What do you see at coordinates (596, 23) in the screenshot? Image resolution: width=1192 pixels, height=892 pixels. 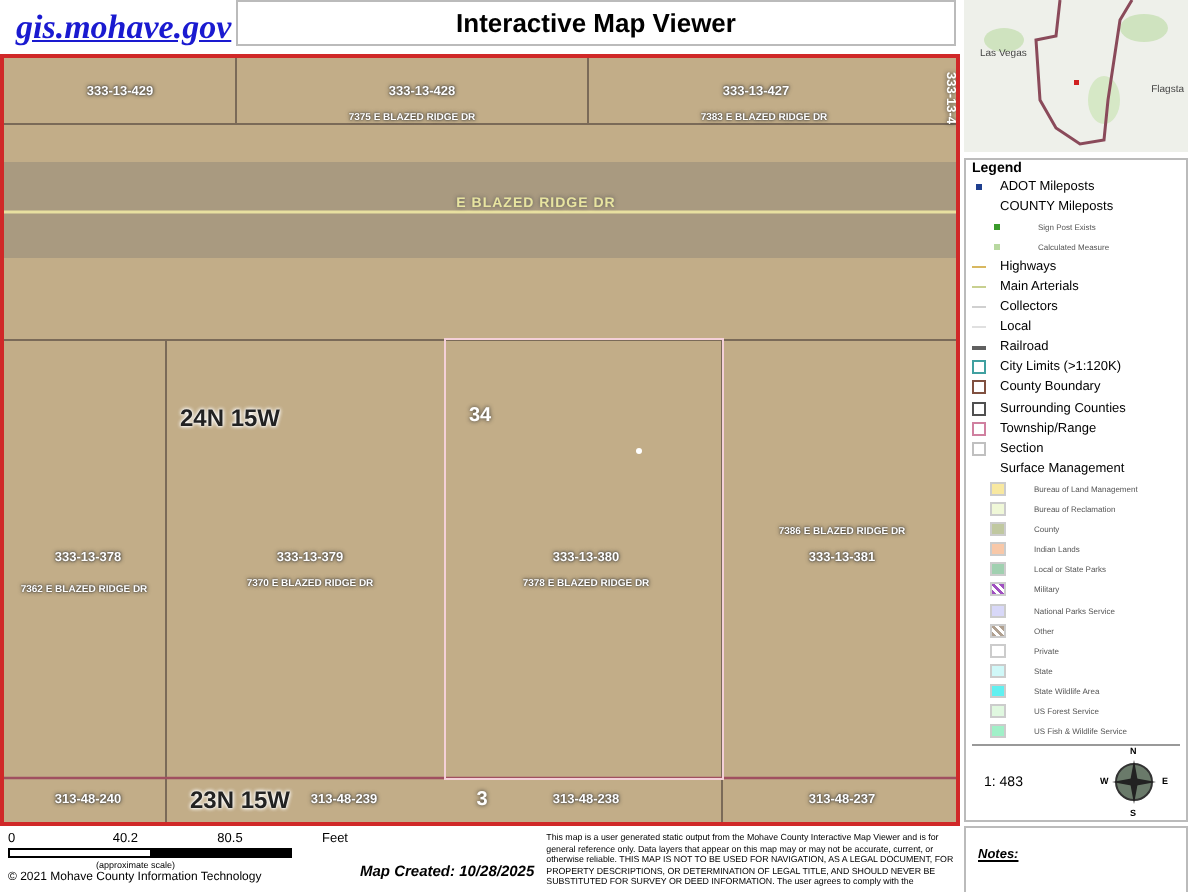 I see `window-title: Interactive Map Viewer` at bounding box center [596, 23].